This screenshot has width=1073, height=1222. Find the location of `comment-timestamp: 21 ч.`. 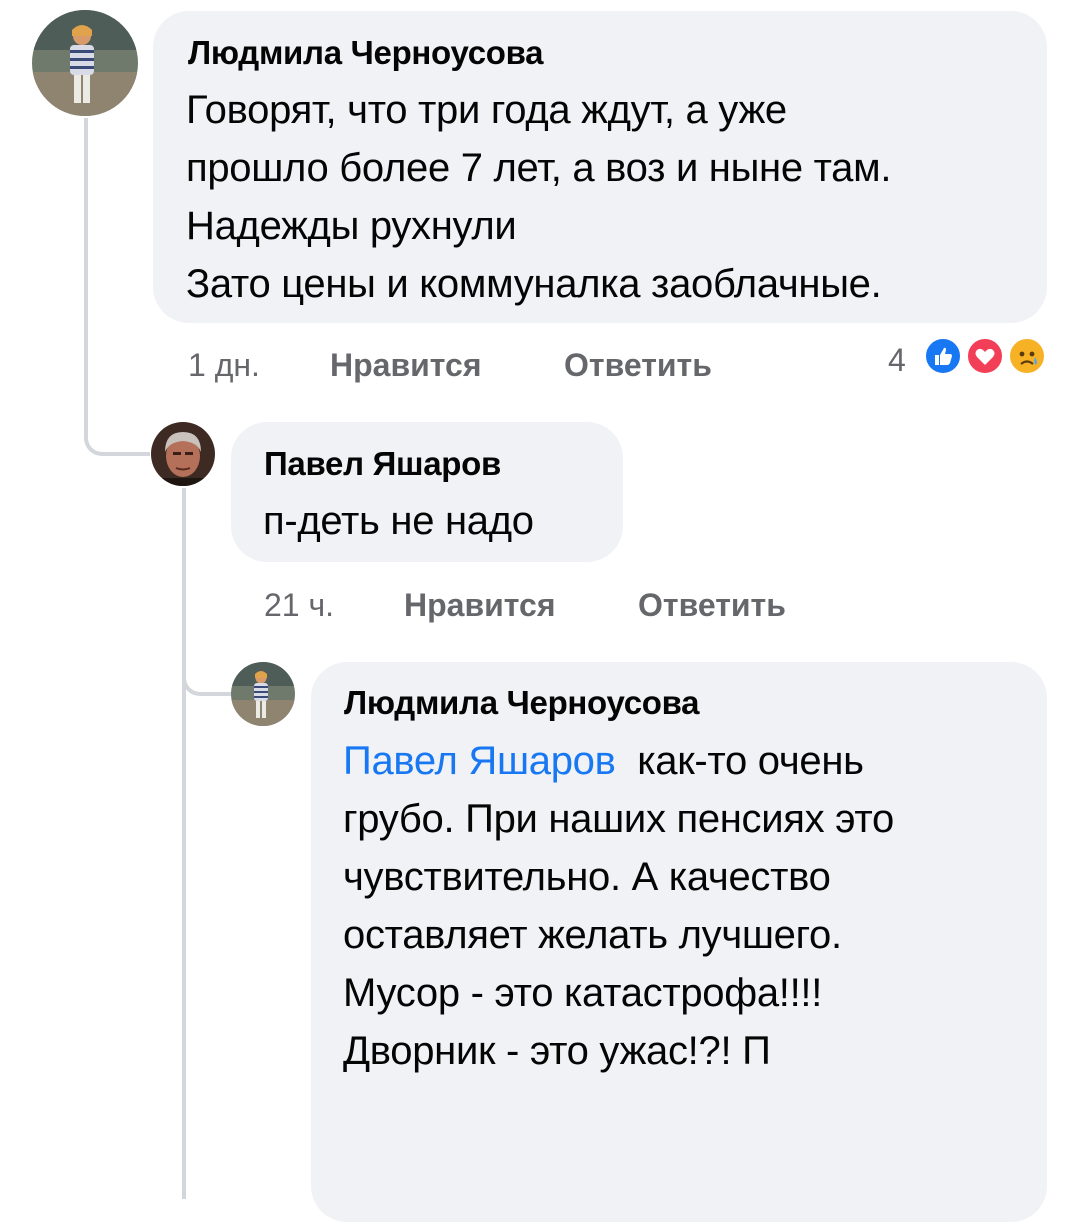

comment-timestamp: 21 ч. is located at coordinates (299, 605).